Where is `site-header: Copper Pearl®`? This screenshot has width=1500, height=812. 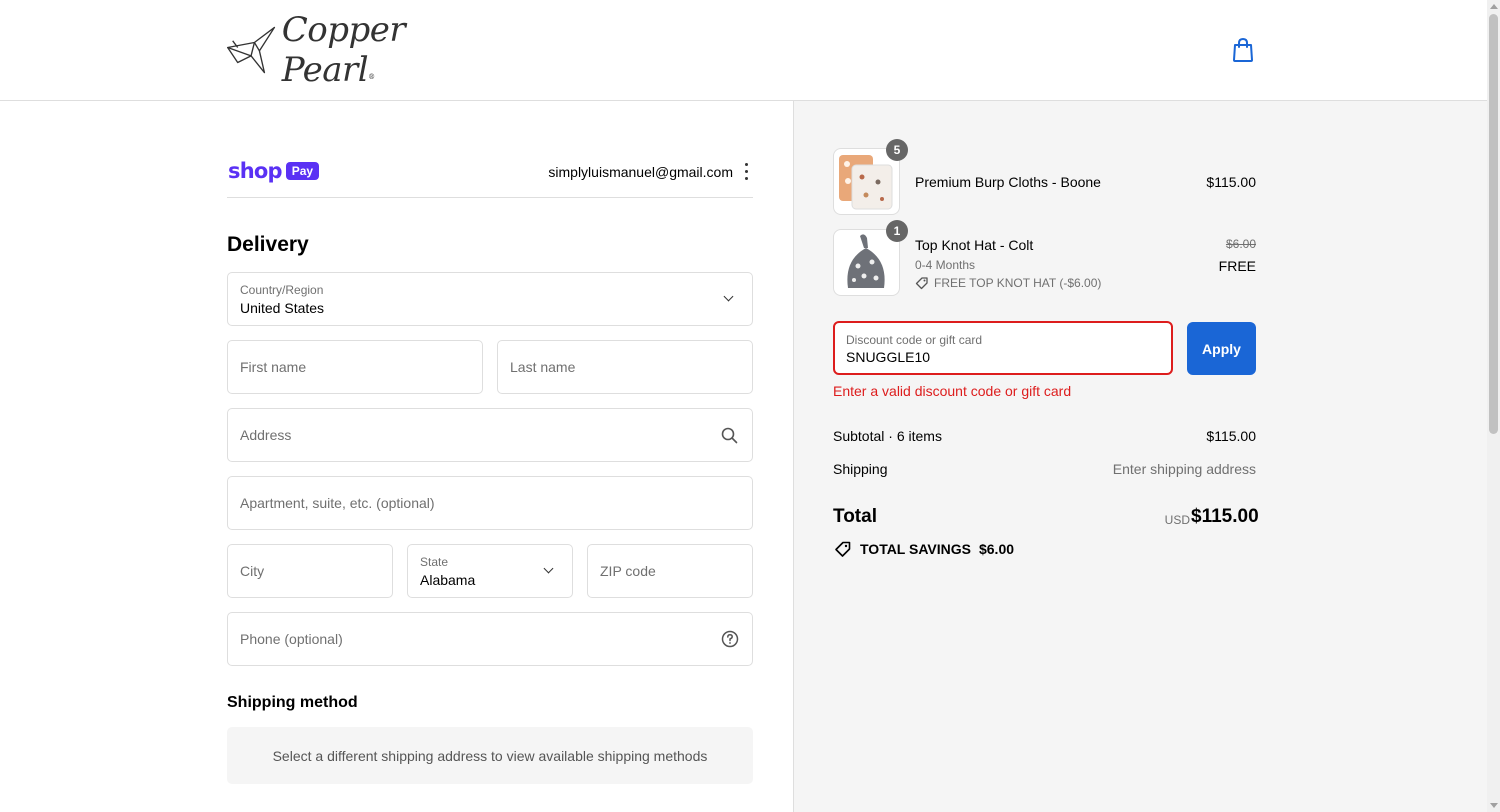
site-header: Copper Pearl® is located at coordinates (743, 50).